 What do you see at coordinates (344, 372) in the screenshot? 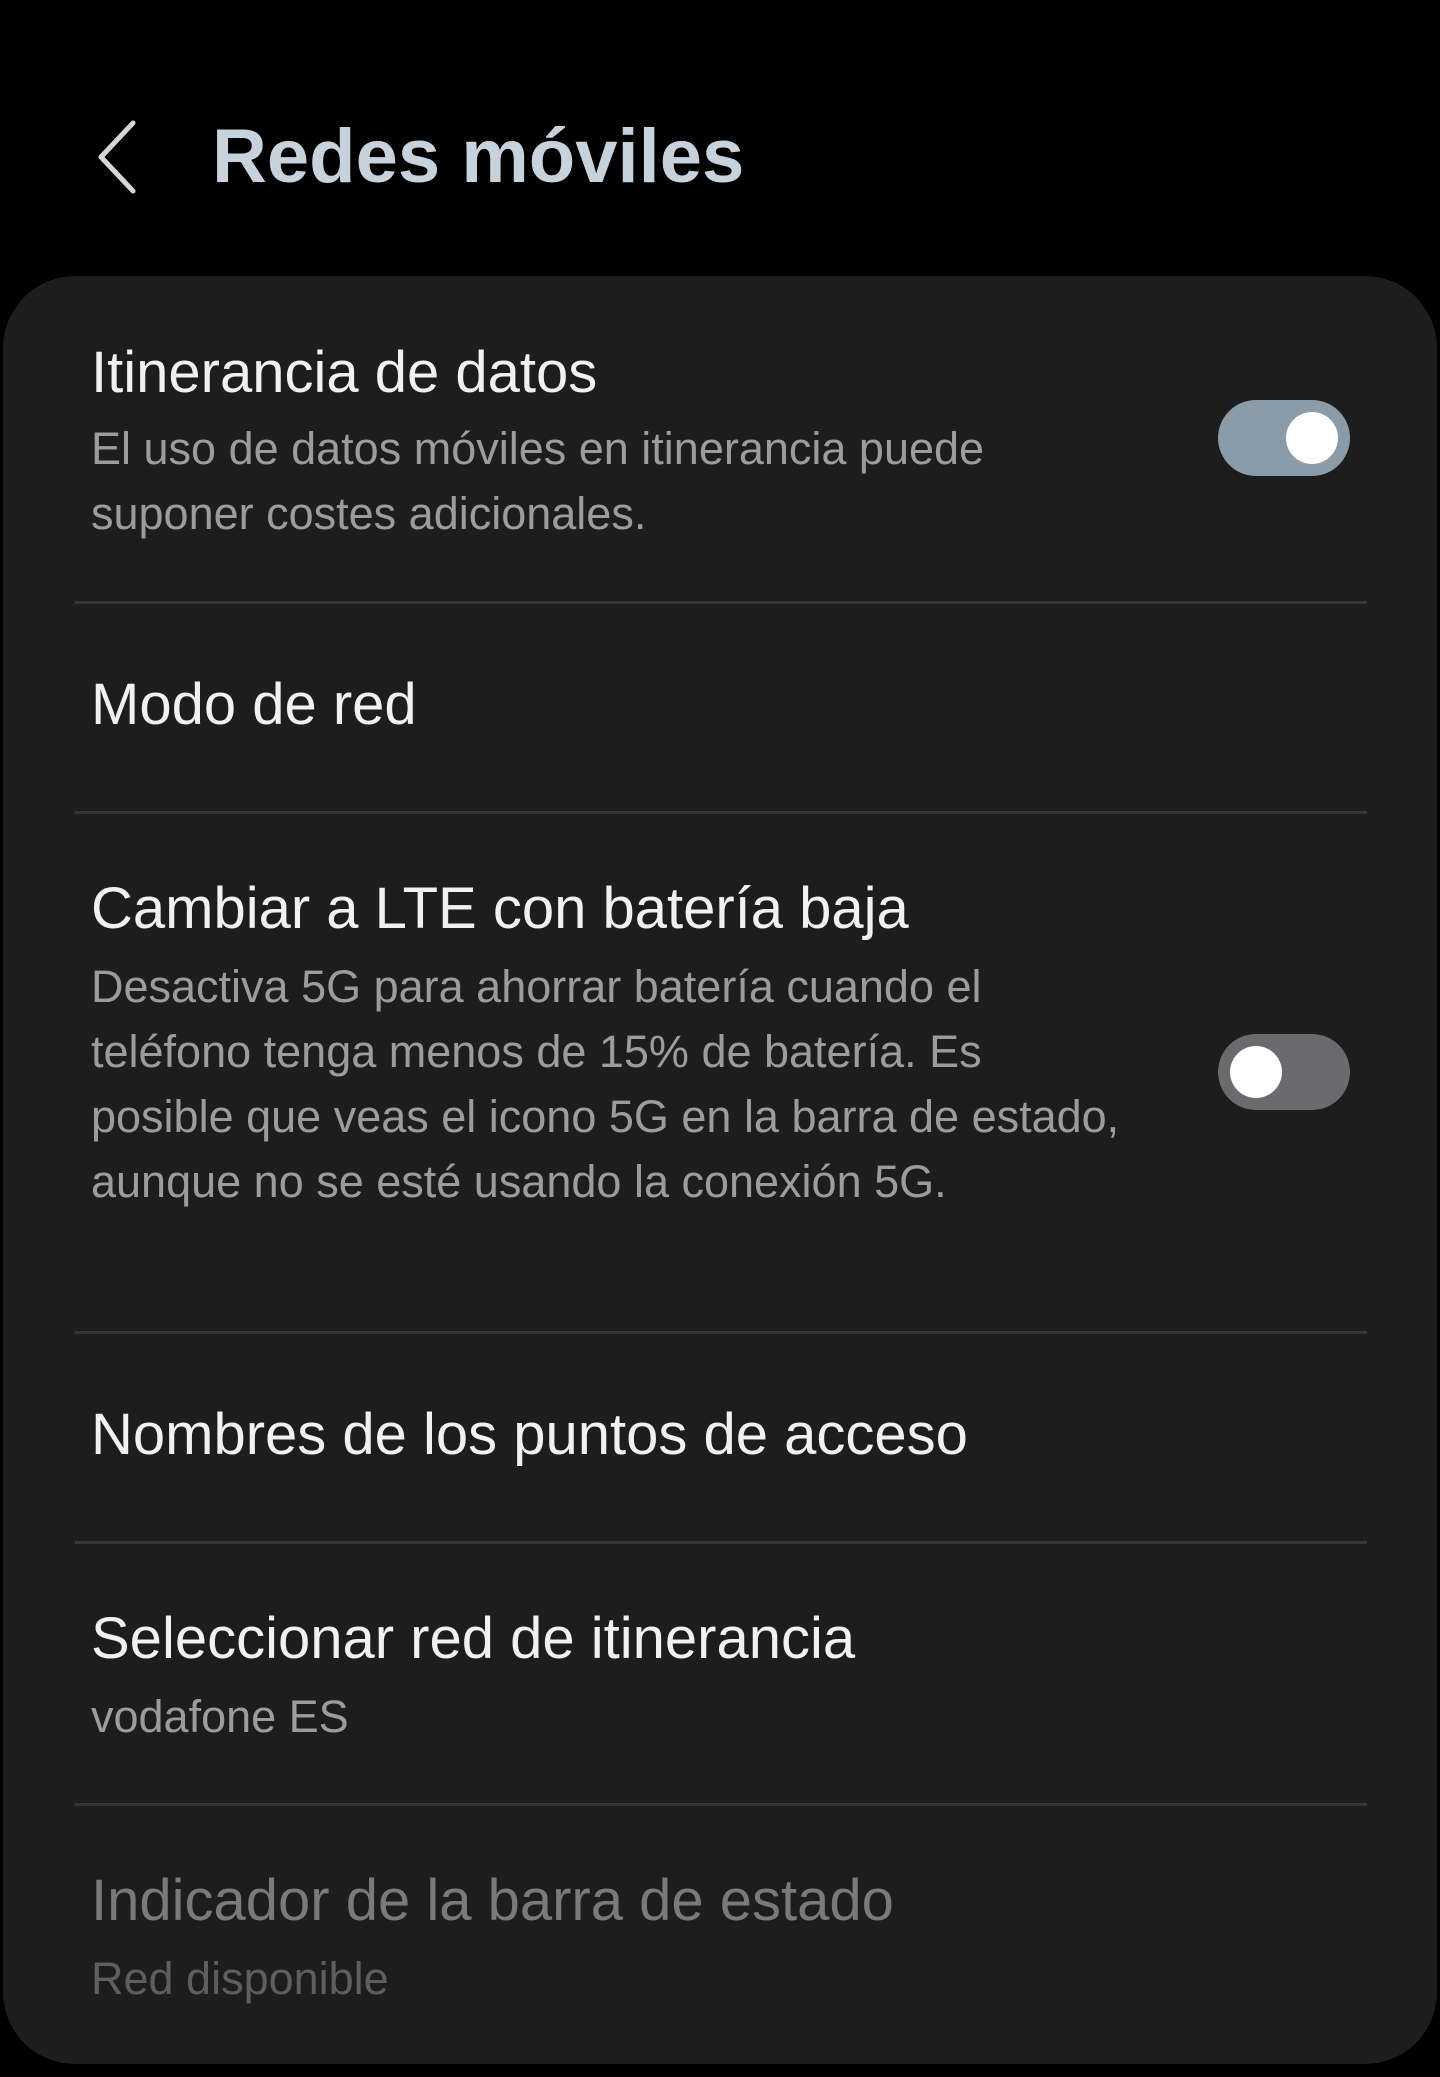
I see `setting-title: Itinerancia de datos` at bounding box center [344, 372].